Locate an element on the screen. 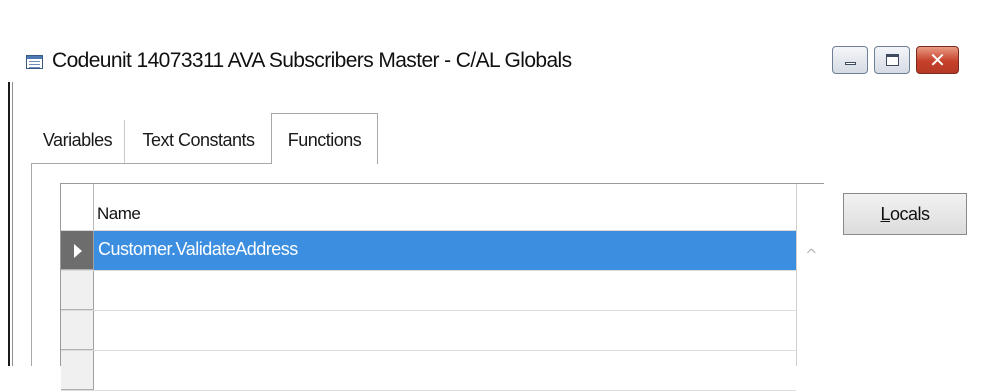  minimize-button is located at coordinates (850, 60).